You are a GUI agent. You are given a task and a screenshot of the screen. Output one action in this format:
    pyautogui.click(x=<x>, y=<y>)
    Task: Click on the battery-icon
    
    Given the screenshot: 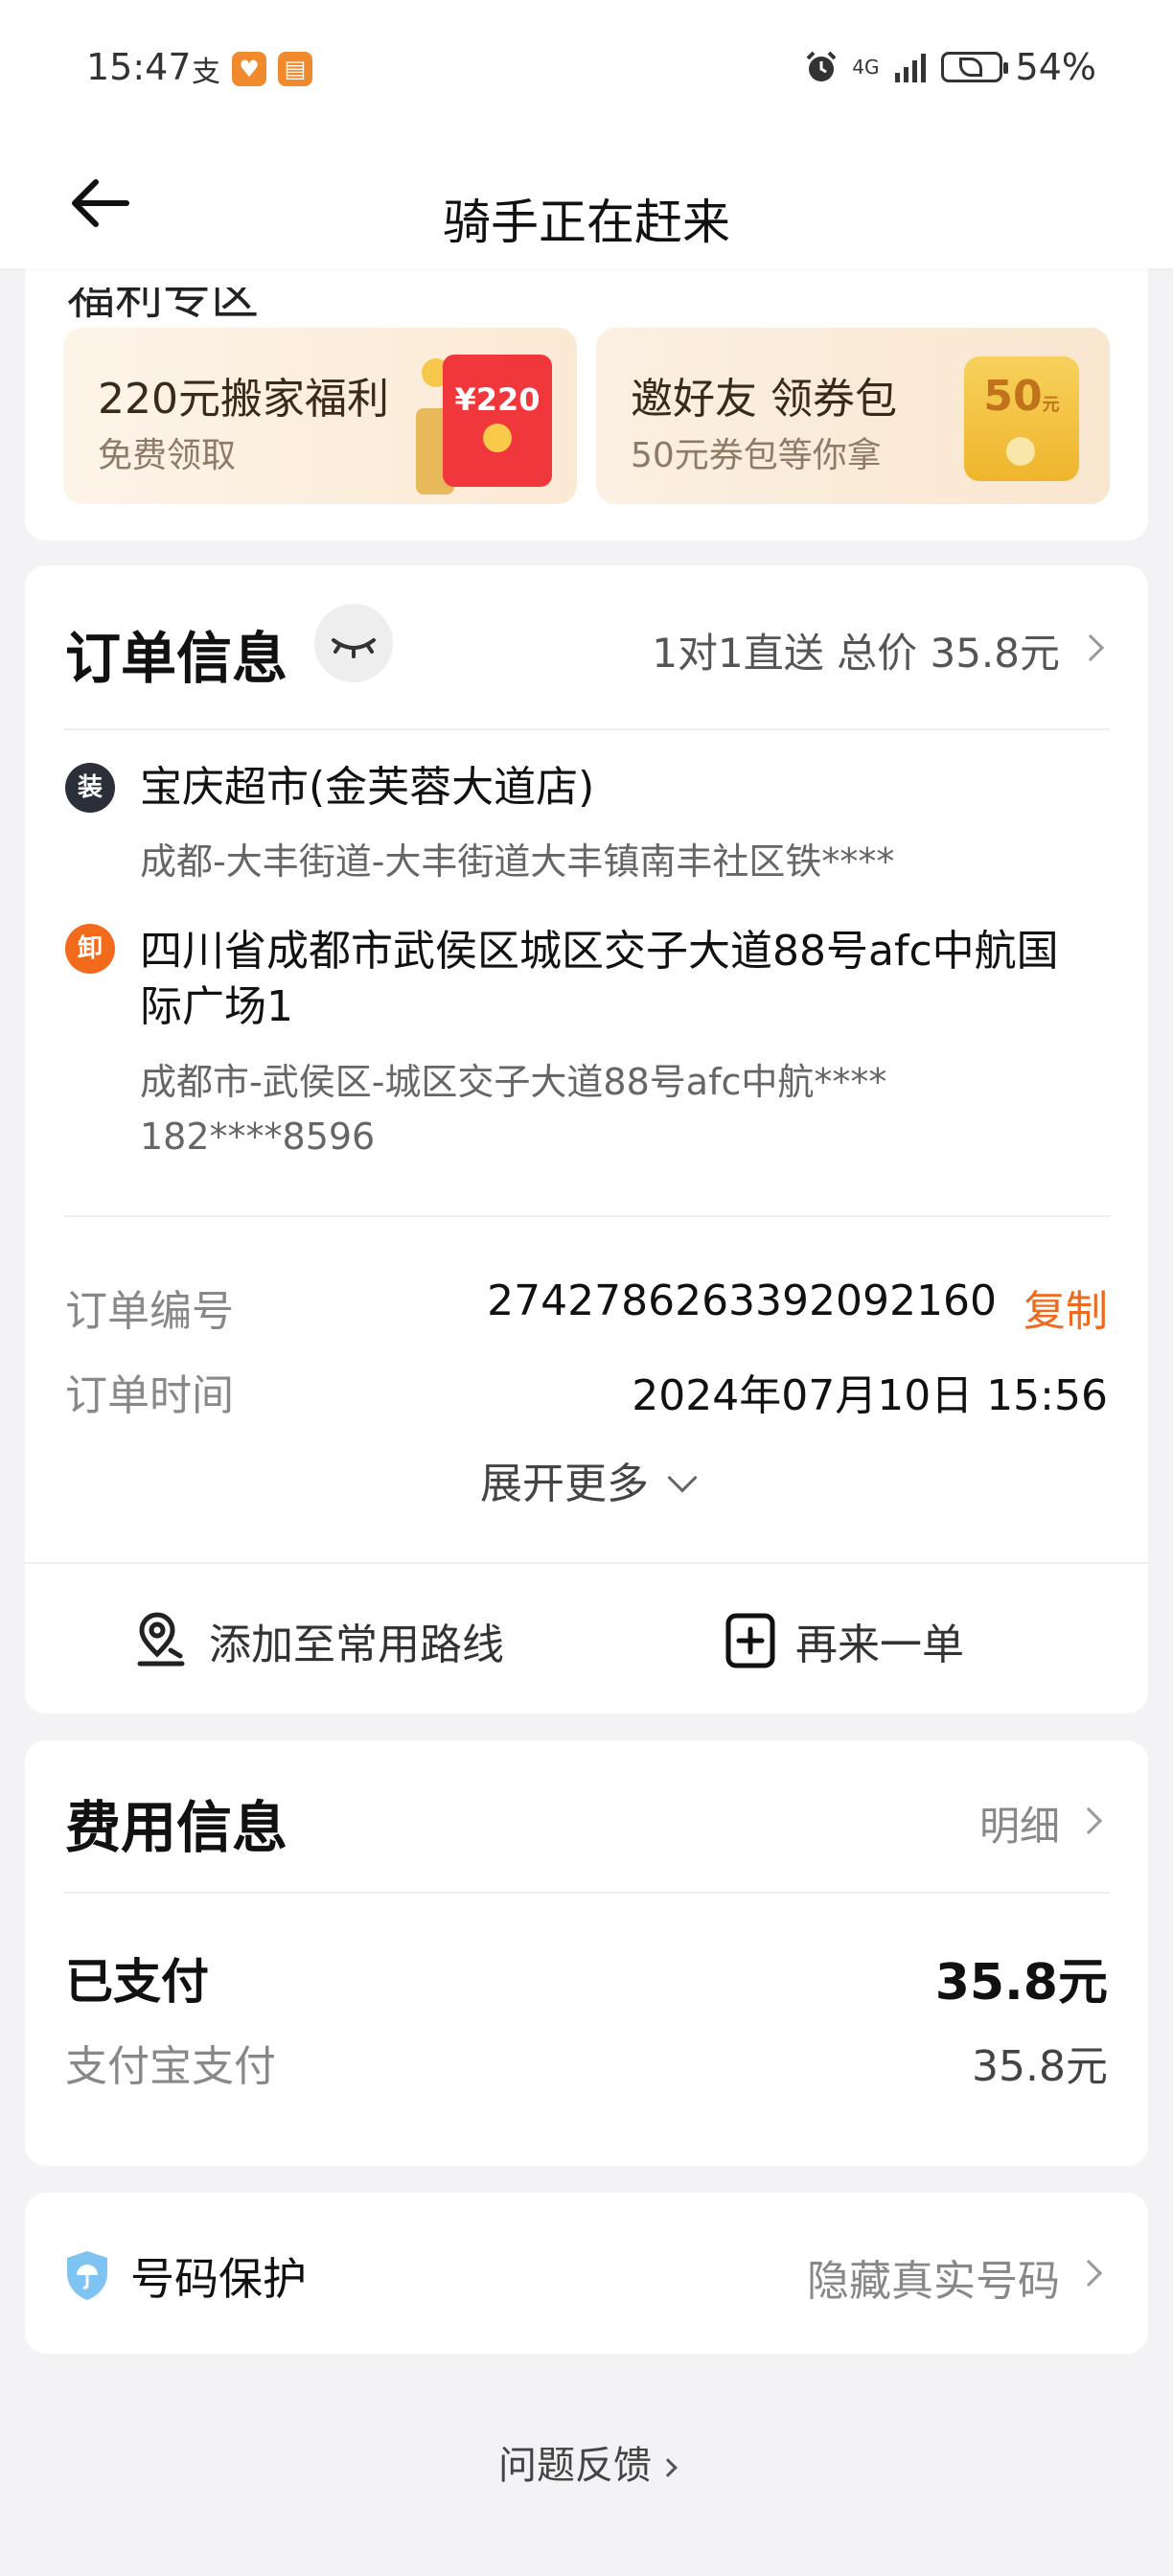 What is the action you would take?
    pyautogui.click(x=974, y=67)
    